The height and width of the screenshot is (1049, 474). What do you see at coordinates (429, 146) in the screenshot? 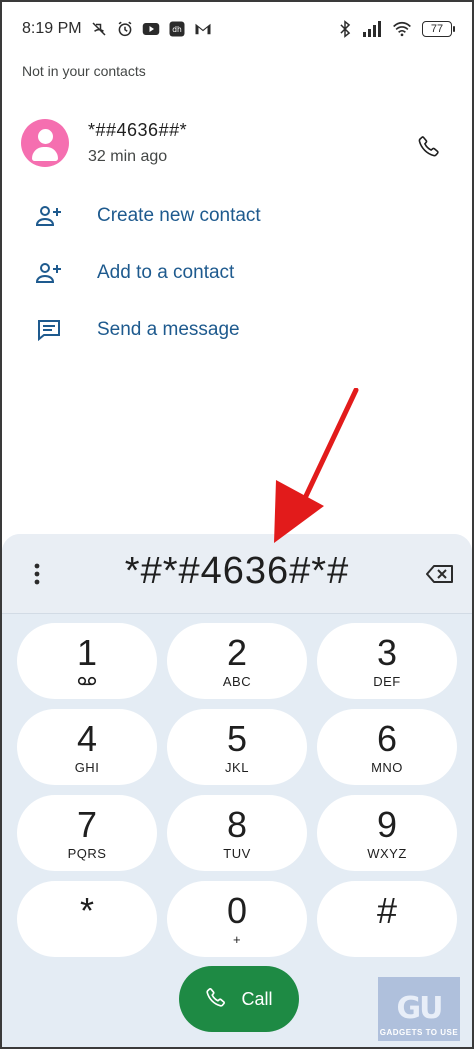
I see `phone-call-icon` at bounding box center [429, 146].